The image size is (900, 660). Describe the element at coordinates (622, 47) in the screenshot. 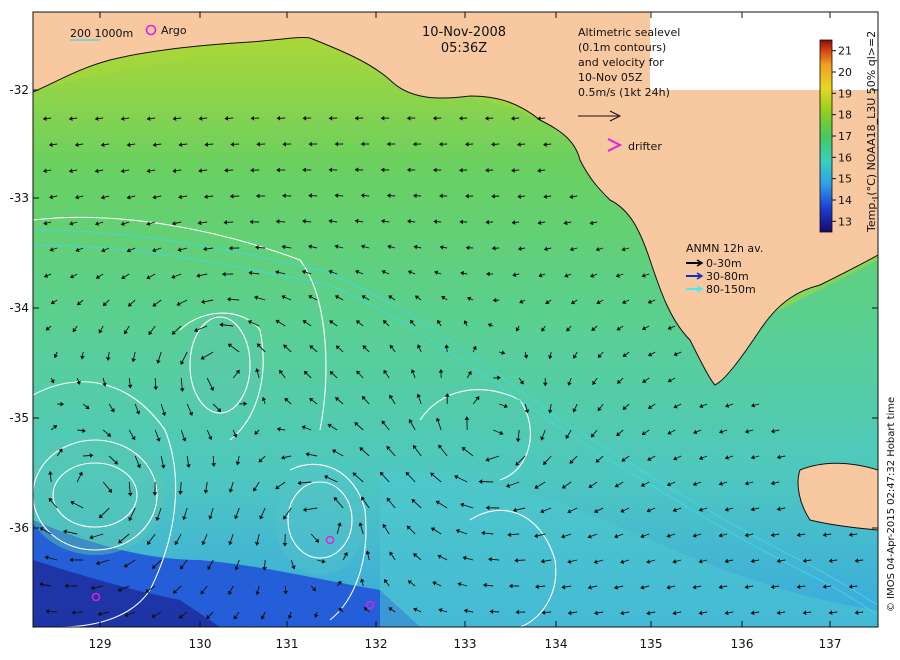

I see `altimetry-line: (0.1m contours)` at that location.